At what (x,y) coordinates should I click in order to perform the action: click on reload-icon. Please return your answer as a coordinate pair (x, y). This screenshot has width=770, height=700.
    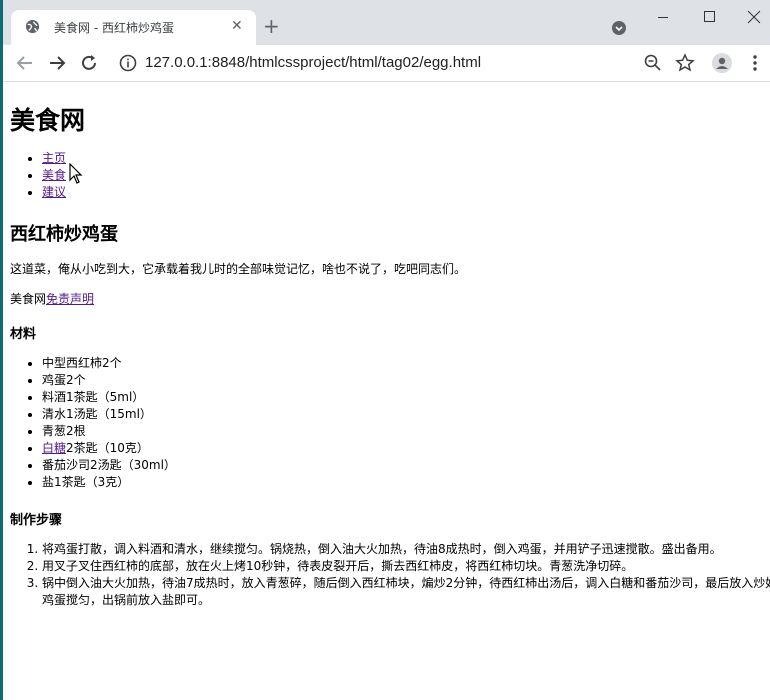
    Looking at the image, I should click on (89, 63).